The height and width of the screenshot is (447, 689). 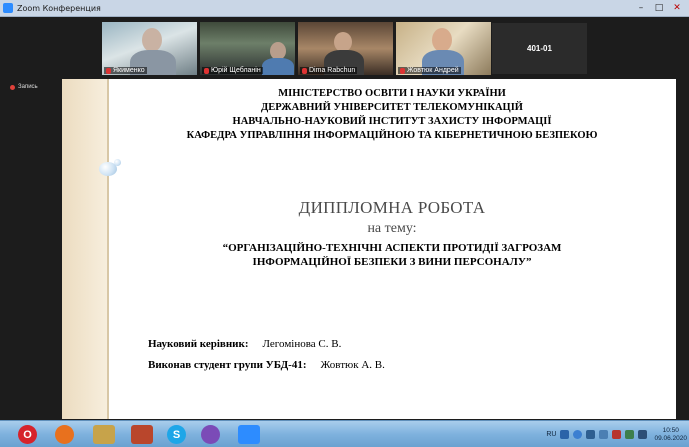 I want to click on decorative-bubble-small, so click(x=117, y=162).